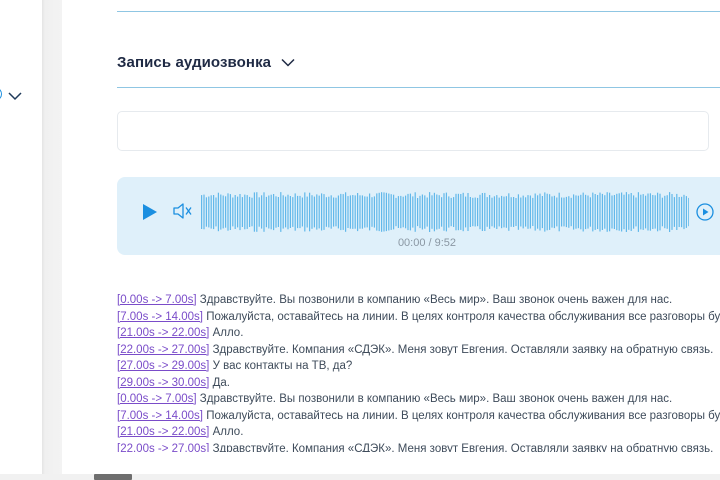 The image size is (720, 480). What do you see at coordinates (705, 214) in the screenshot?
I see `playback-speed-button` at bounding box center [705, 214].